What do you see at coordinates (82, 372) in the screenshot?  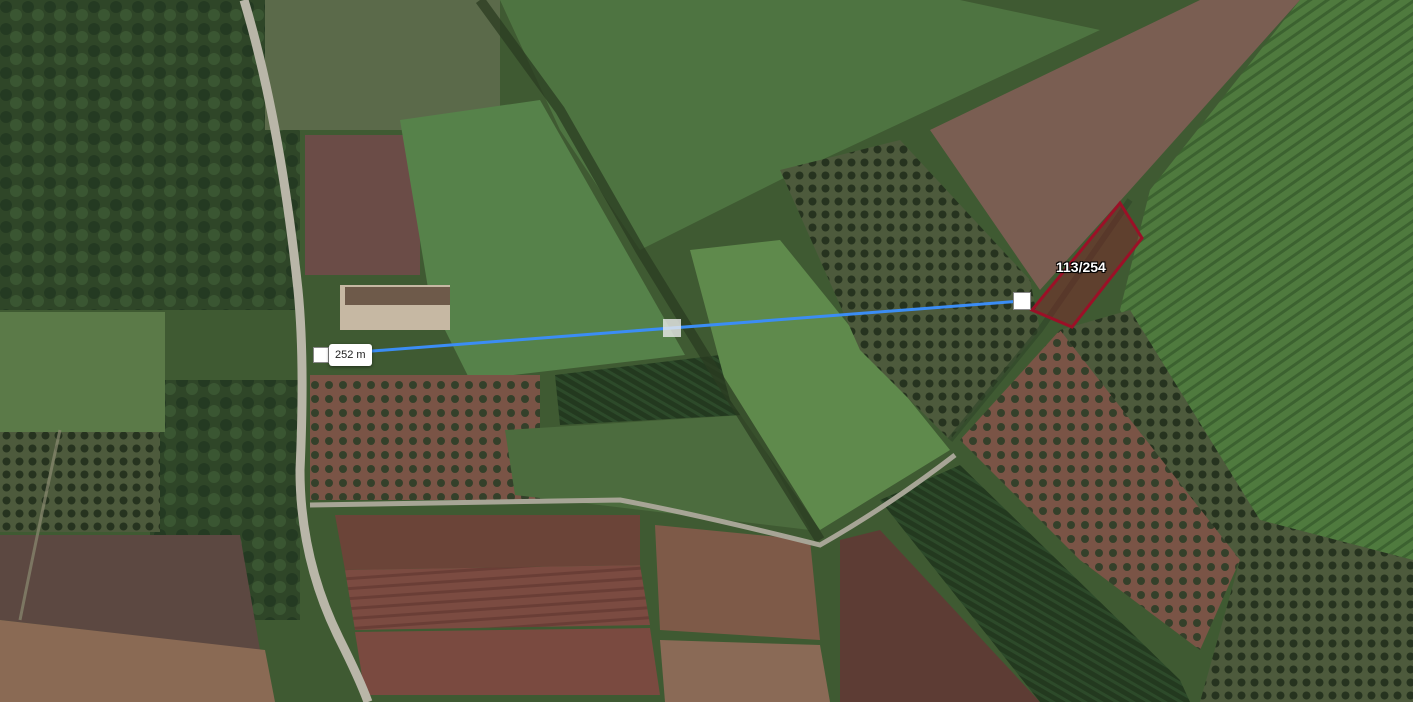 I see `field-left-green` at bounding box center [82, 372].